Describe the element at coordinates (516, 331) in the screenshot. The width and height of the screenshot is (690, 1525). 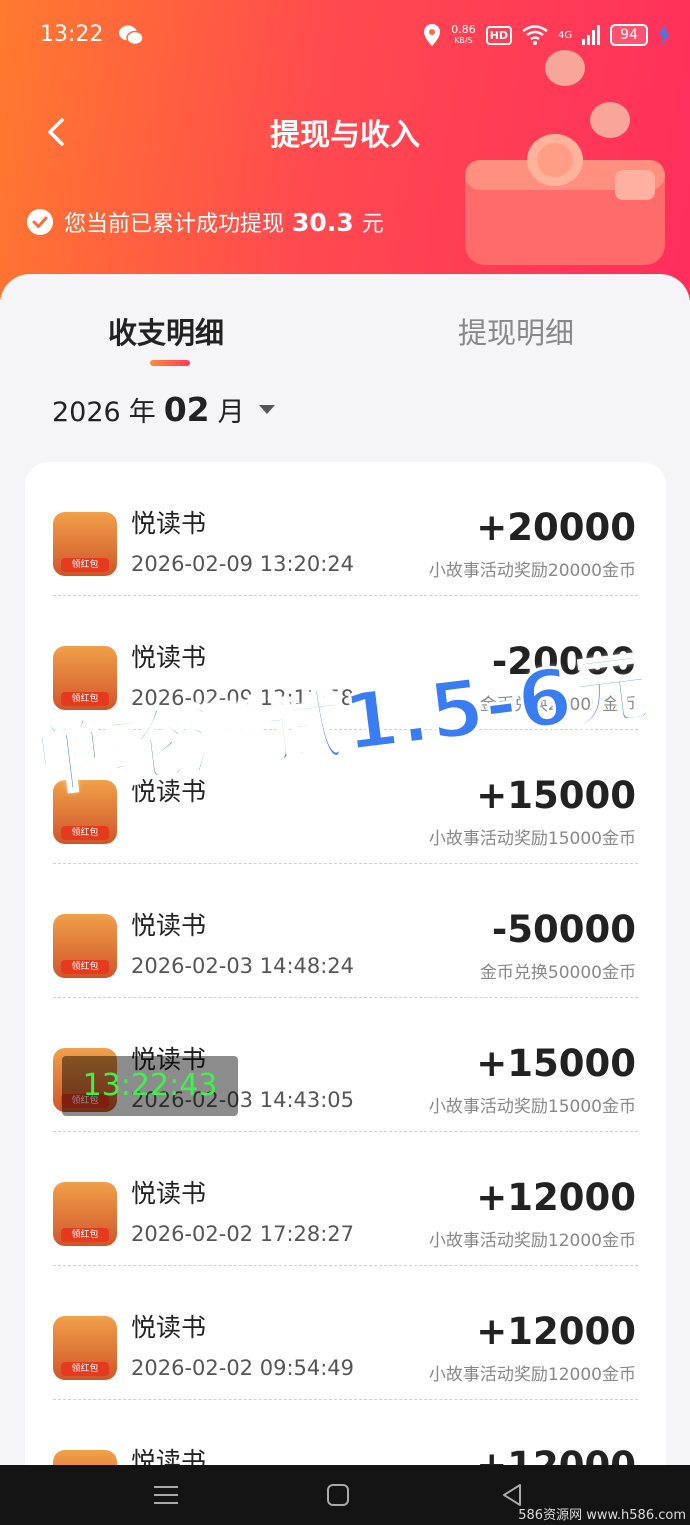
I see `tab-withdraw: 提现明细` at that location.